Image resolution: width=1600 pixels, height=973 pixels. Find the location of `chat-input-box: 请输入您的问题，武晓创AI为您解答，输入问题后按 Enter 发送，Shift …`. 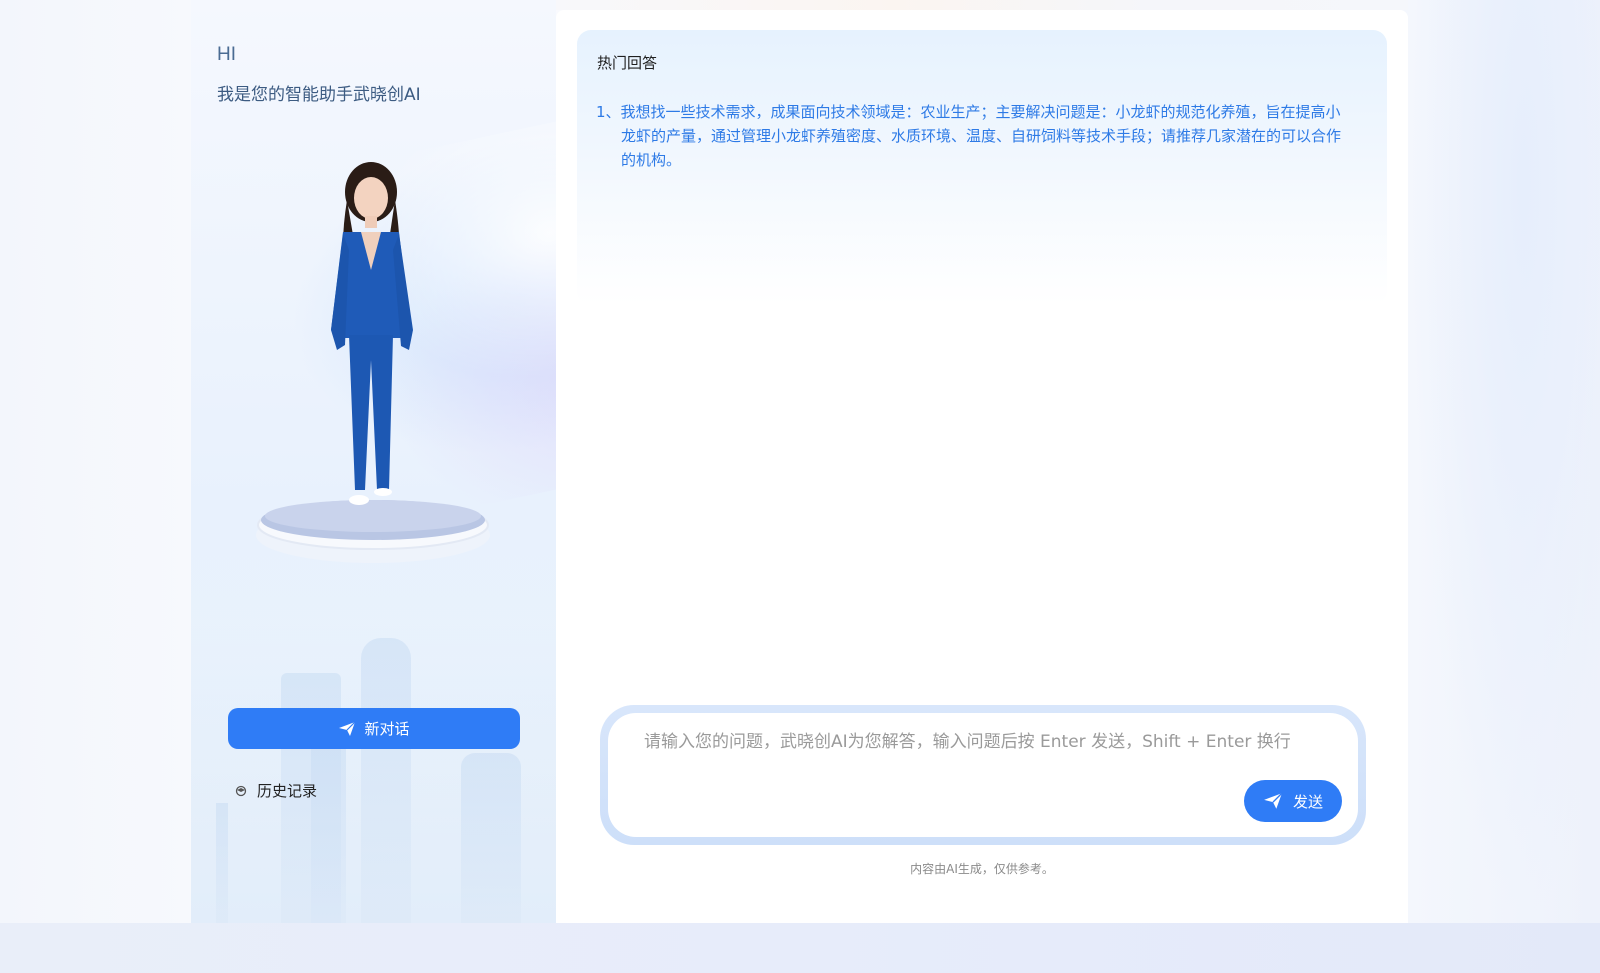

chat-input-box: 请输入您的问题，武晓创AI为您解答，输入问题后按 Enter 发送，Shift … is located at coordinates (983, 775).